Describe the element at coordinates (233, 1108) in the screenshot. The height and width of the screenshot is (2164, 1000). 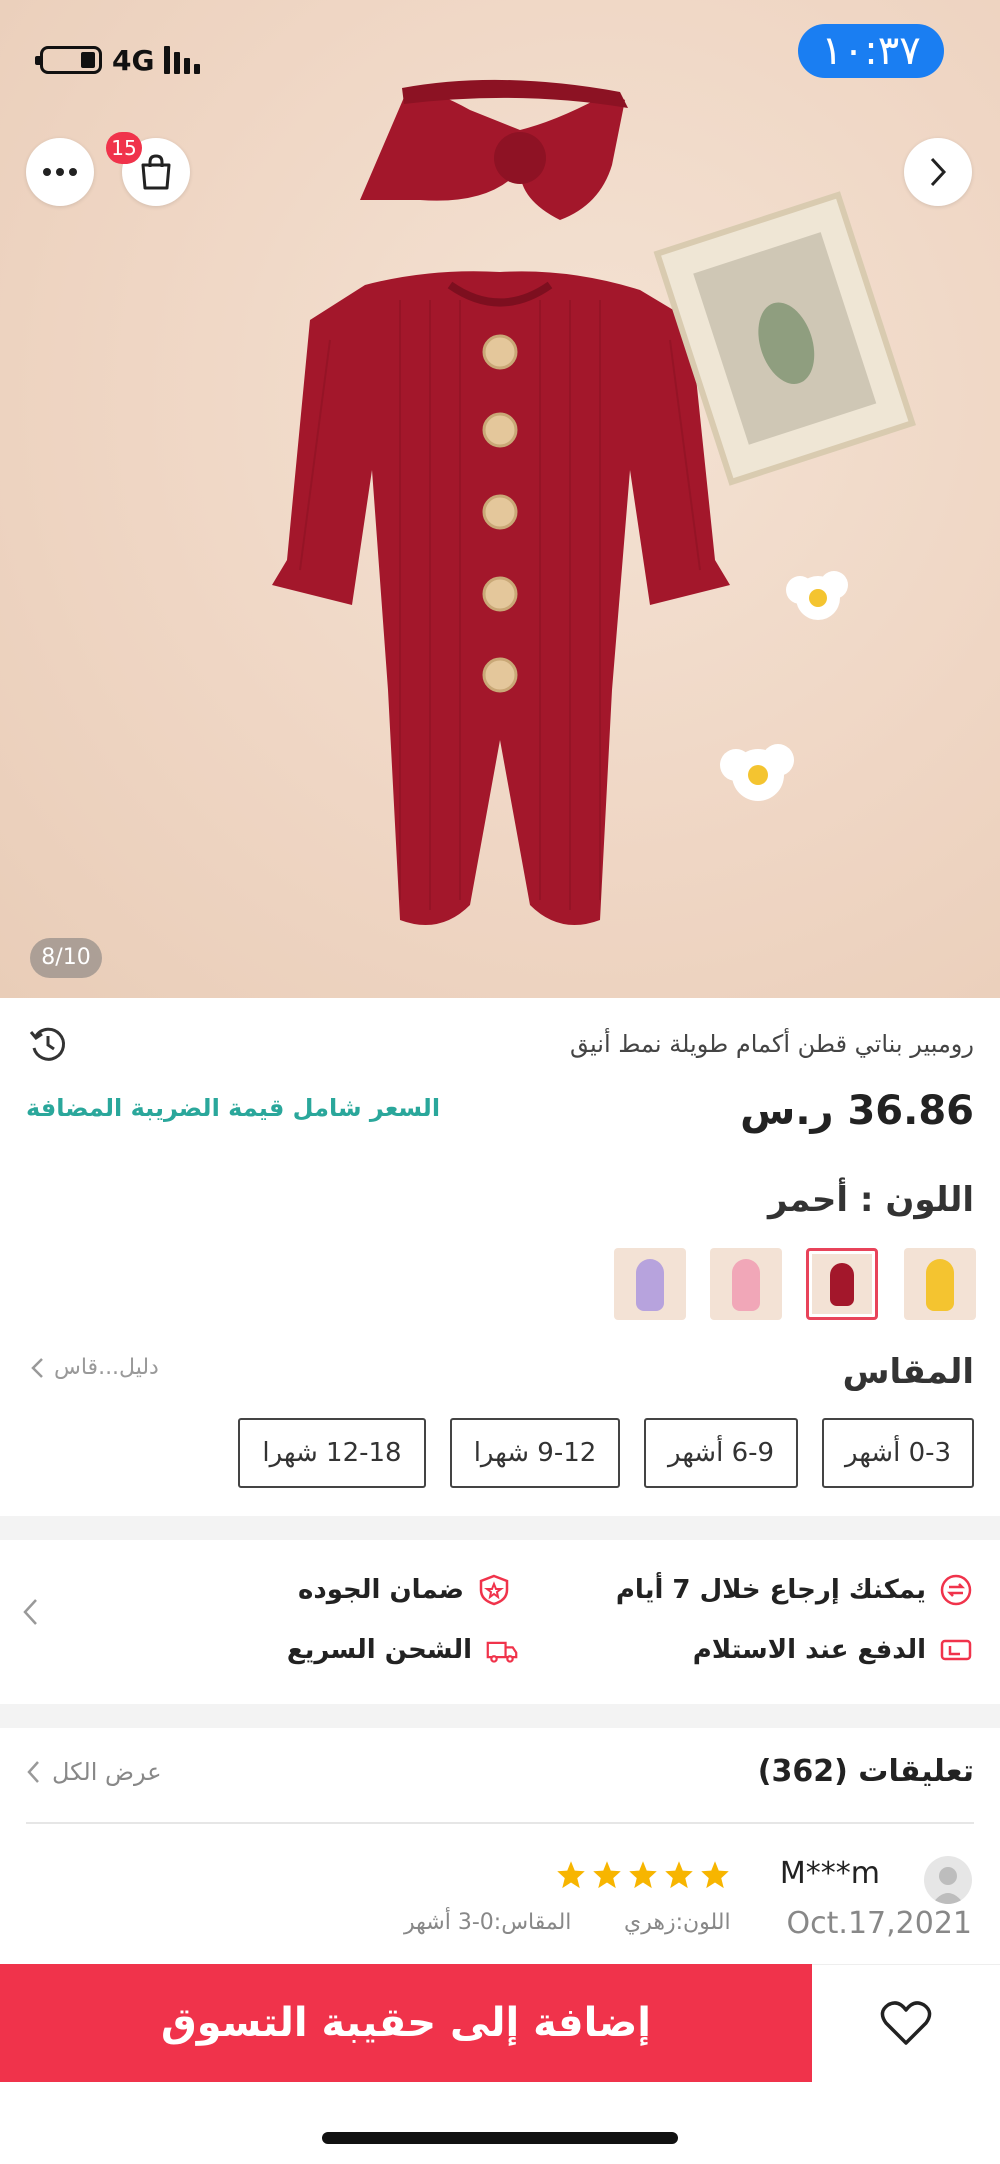
I see `vat-note: السعر شامل قيمة الضريبة المضافة` at that location.